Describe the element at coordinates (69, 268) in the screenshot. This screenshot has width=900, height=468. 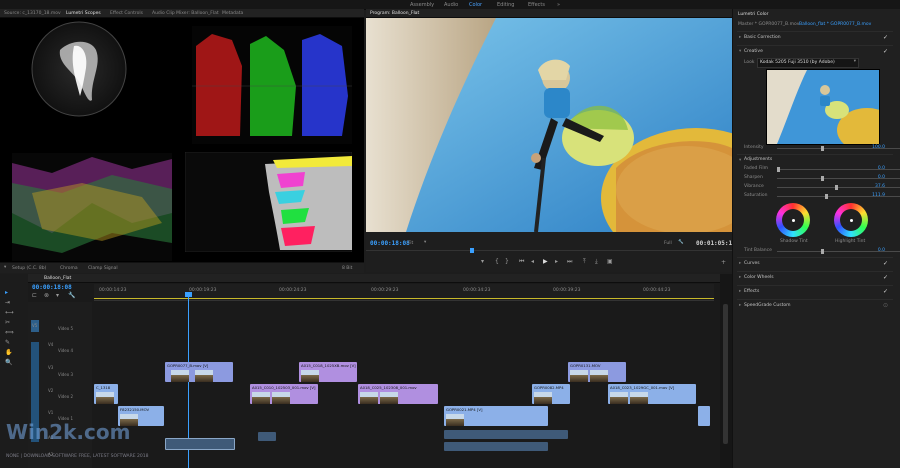
I see `scope-chroma-toggle: Chroma` at that location.